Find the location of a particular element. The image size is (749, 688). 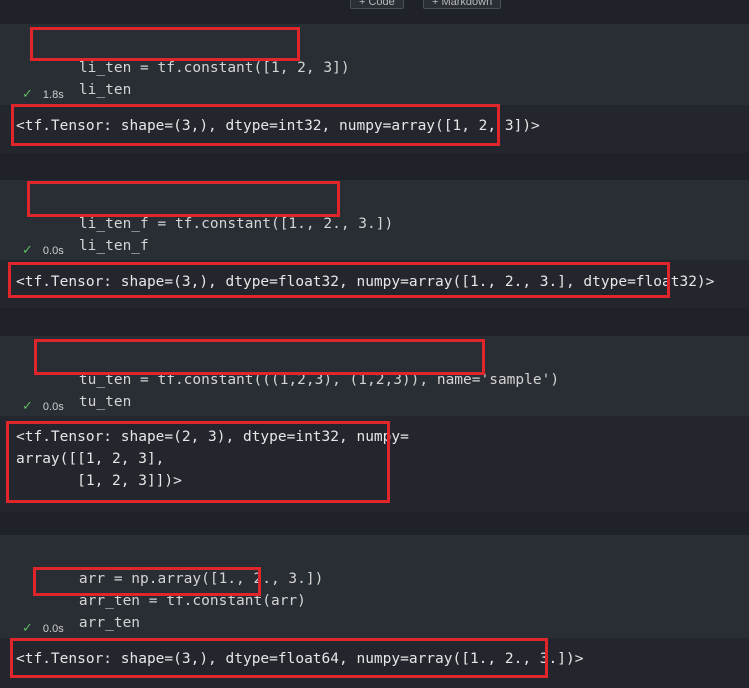

code-line: tu_ten is located at coordinates (87, 389).